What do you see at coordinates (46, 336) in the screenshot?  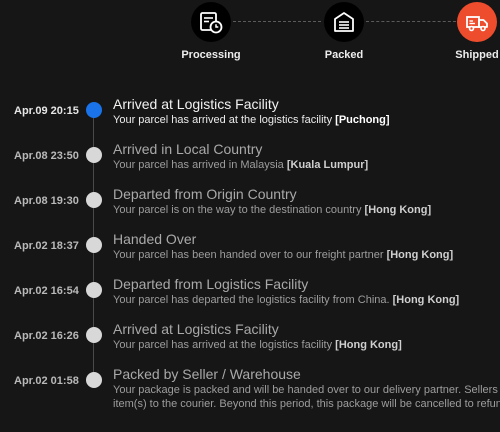 I see `event-time: Apr.02 16:26` at bounding box center [46, 336].